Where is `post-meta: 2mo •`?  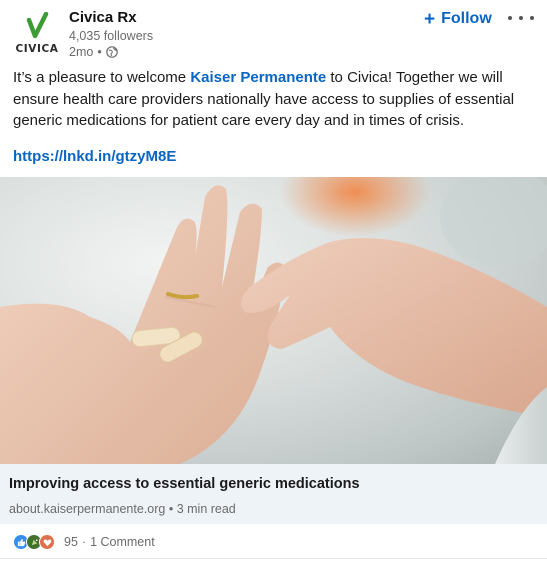
post-meta: 2mo • is located at coordinates (93, 52).